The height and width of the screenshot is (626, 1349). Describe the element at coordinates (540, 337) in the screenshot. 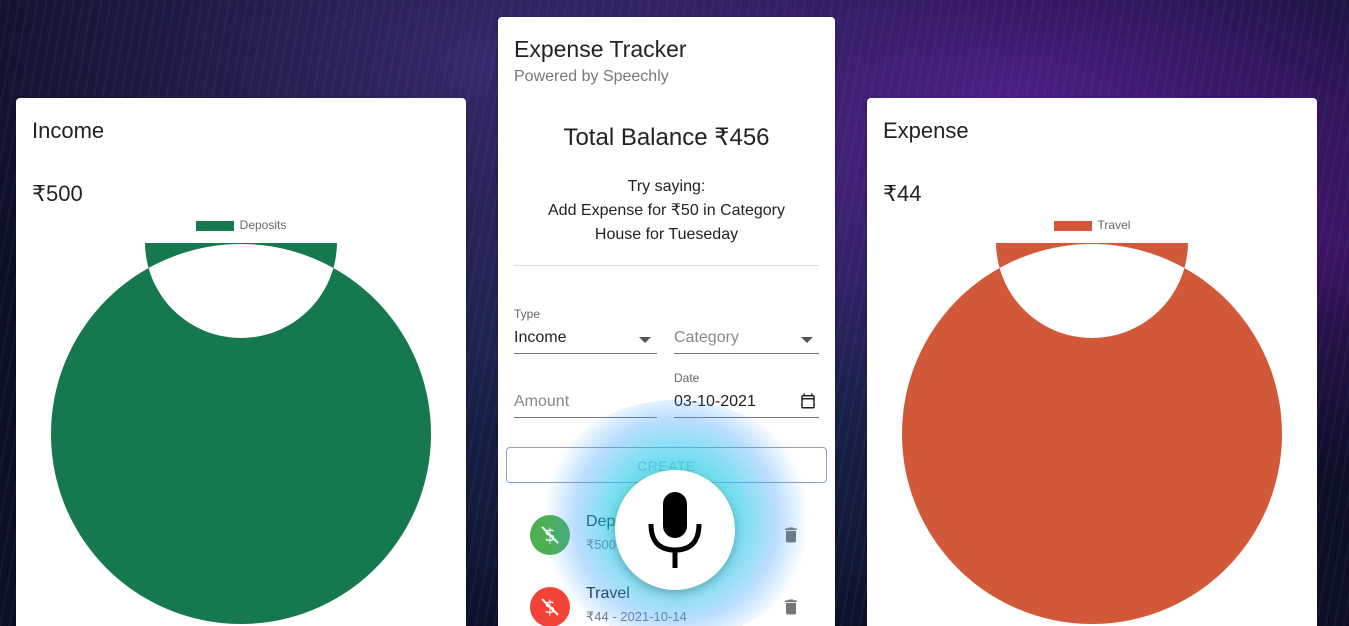

I see `type-value: Income` at that location.